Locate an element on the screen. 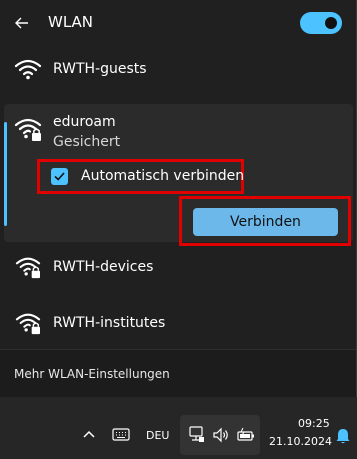  volume-icon is located at coordinates (220, 435).